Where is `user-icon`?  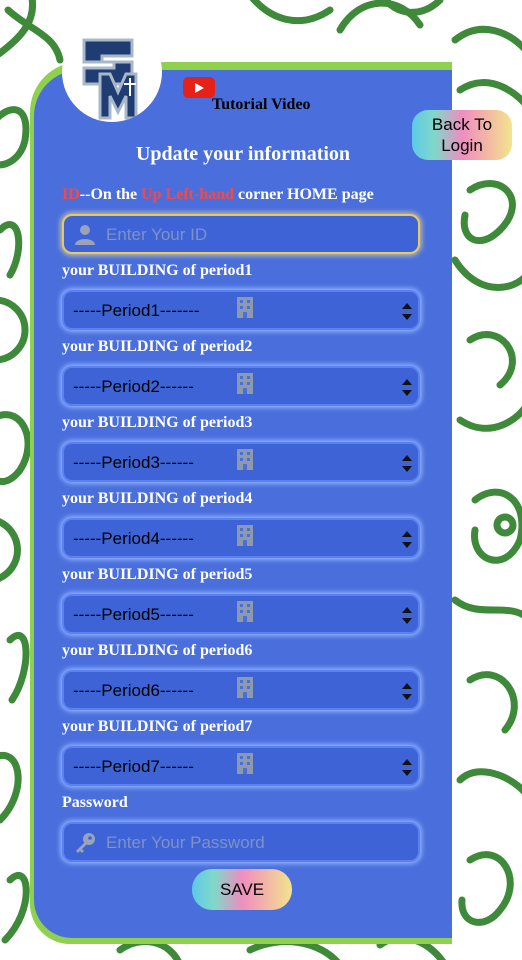 user-icon is located at coordinates (85, 235).